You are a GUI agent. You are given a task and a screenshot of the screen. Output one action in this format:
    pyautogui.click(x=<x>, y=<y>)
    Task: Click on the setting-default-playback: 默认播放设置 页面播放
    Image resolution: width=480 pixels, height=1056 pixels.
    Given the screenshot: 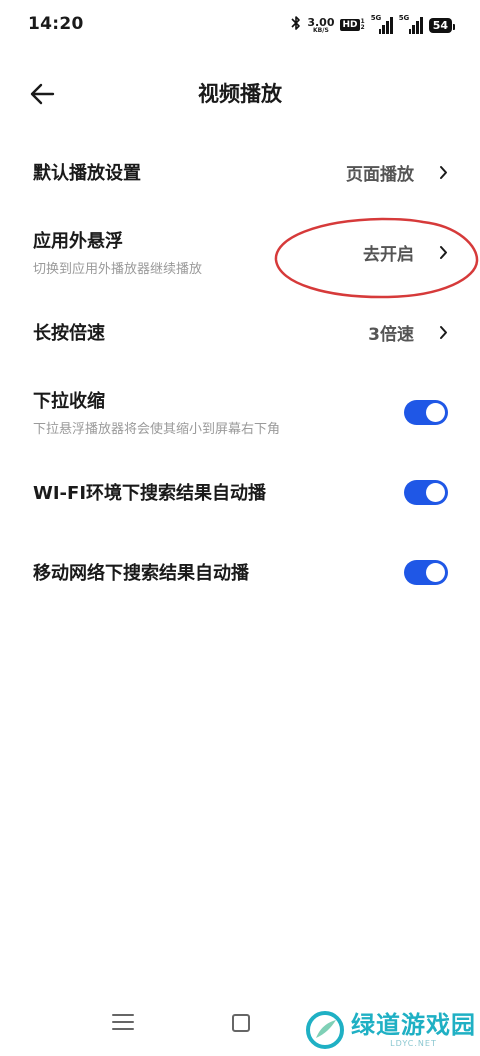 What is the action you would take?
    pyautogui.click(x=240, y=172)
    